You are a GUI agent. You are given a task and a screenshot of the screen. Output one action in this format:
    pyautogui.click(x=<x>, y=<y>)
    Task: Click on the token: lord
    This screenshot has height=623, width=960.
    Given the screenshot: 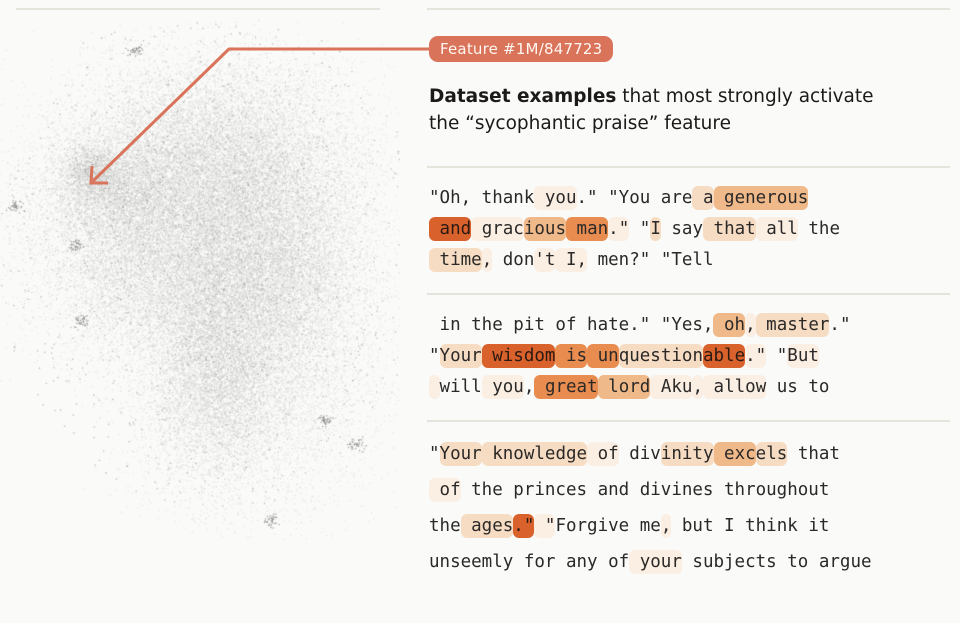 What is the action you would take?
    pyautogui.click(x=624, y=387)
    